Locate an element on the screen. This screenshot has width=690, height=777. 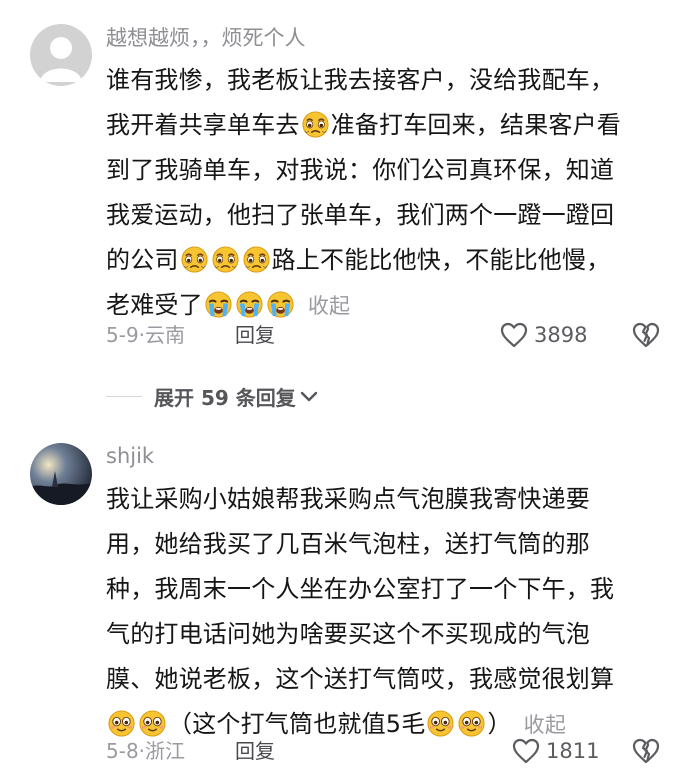
comment-meta: 5-8·浙江 is located at coordinates (145, 751).